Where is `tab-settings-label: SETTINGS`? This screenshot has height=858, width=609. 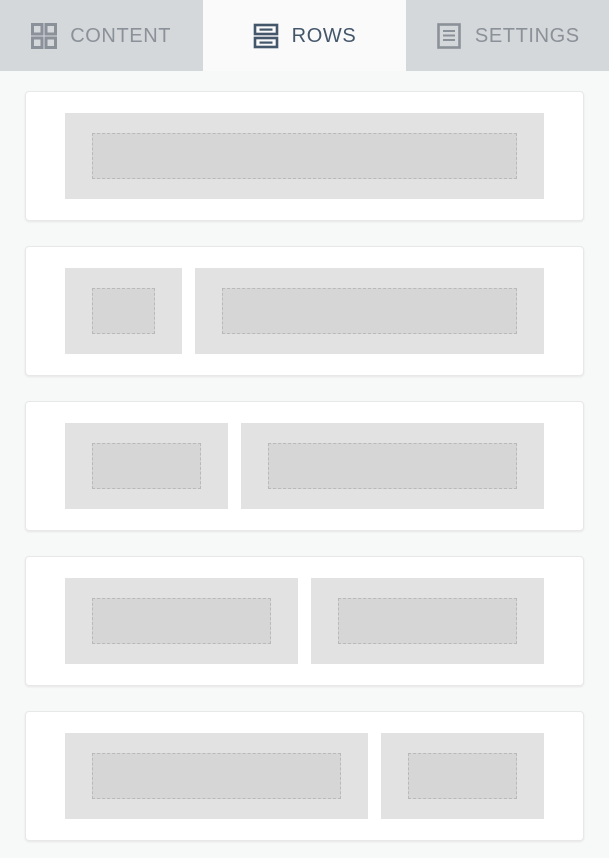
tab-settings-label: SETTINGS is located at coordinates (527, 35).